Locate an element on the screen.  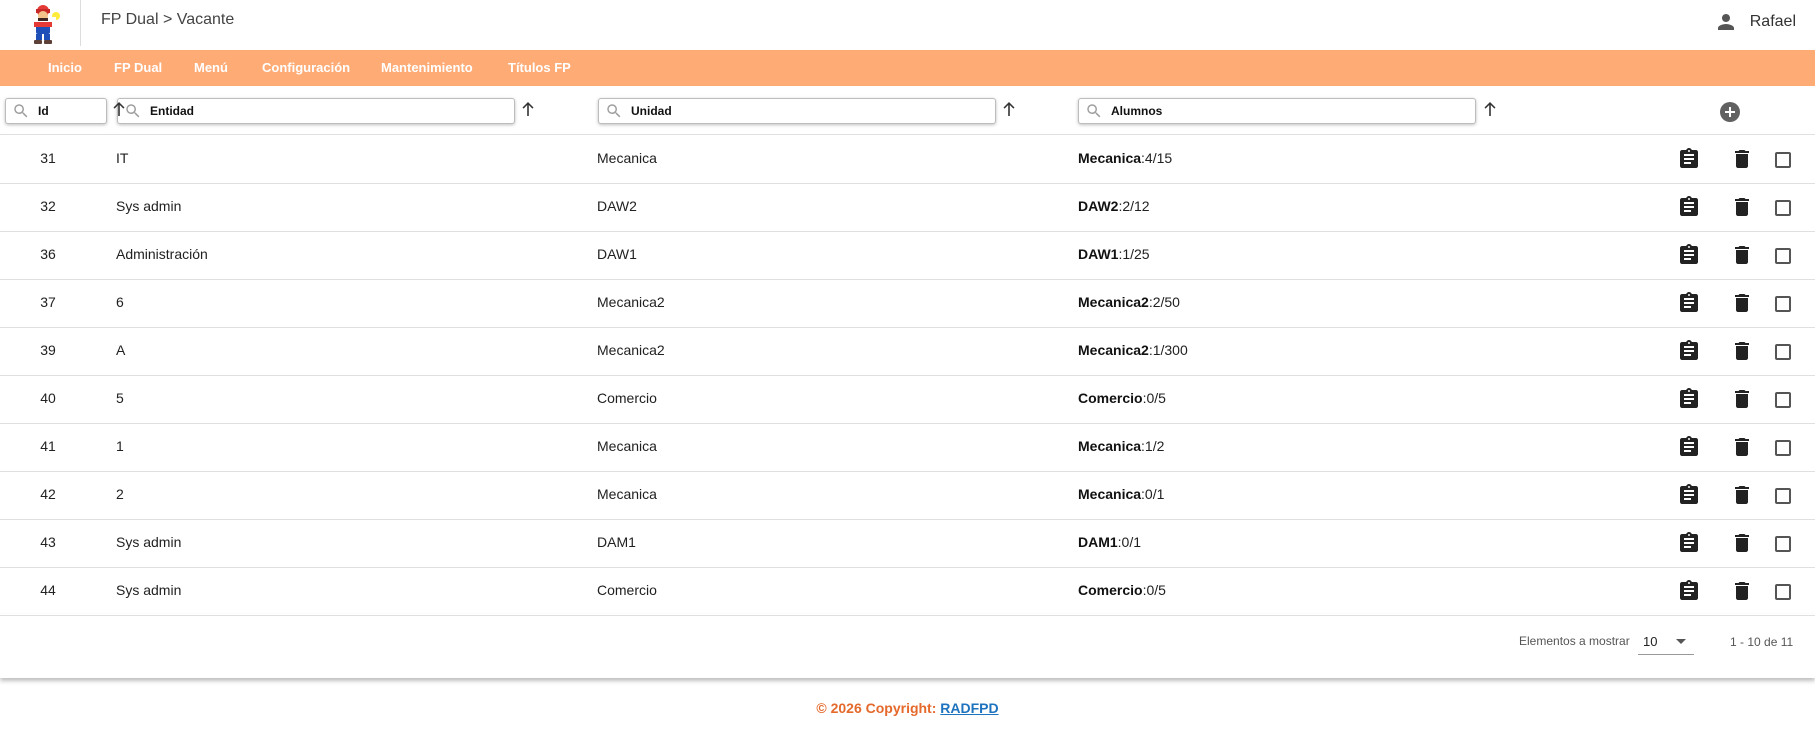
id-filter is located at coordinates (56, 111).